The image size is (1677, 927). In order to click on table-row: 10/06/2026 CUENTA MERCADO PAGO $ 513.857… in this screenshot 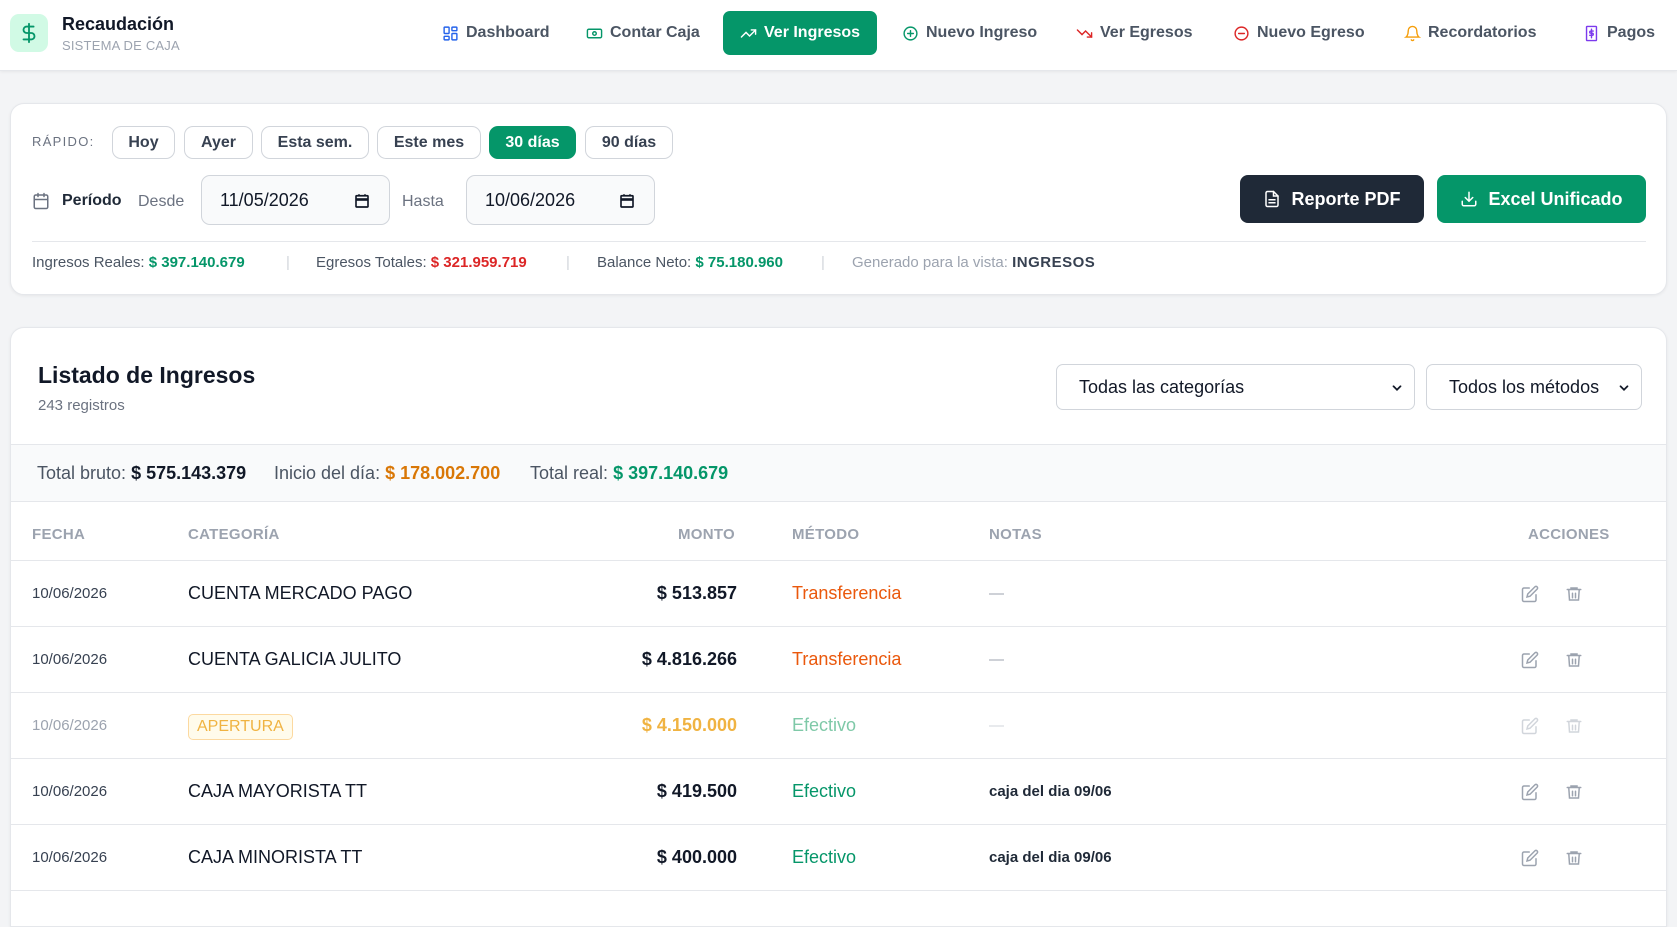, I will do `click(838, 594)`.